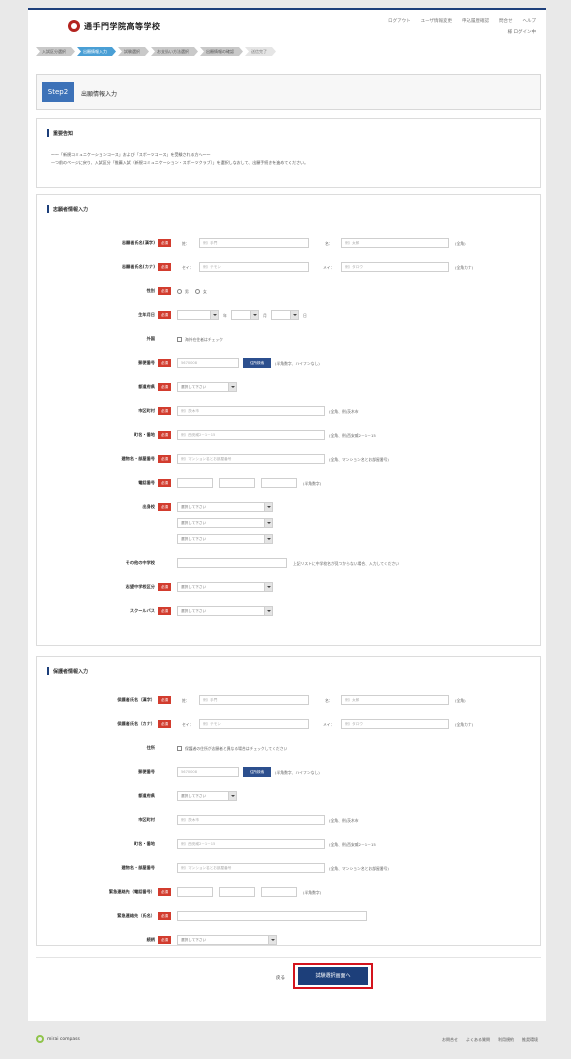  I want to click on field-label: 性別, so click(150, 290).